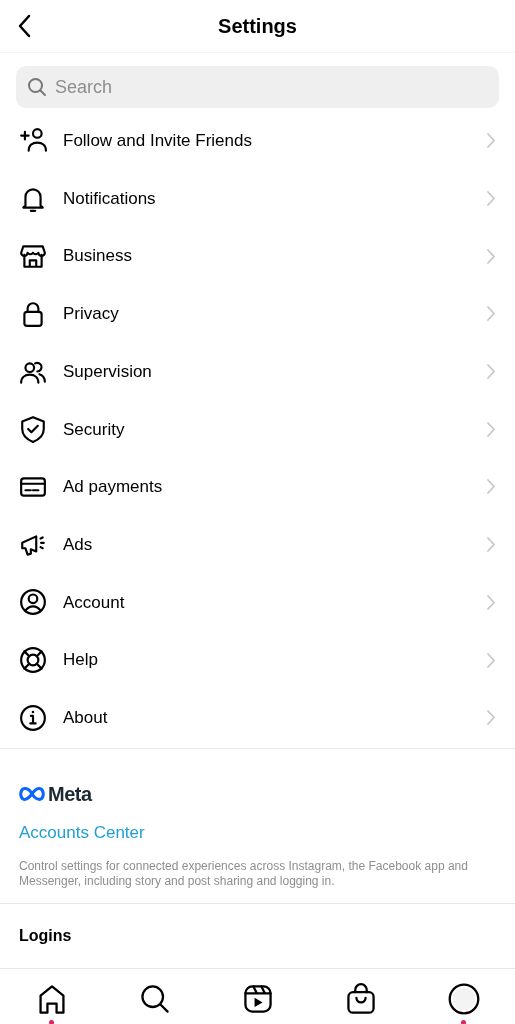 This screenshot has height=1024, width=515. I want to click on brand-name: Meta, so click(70, 794).